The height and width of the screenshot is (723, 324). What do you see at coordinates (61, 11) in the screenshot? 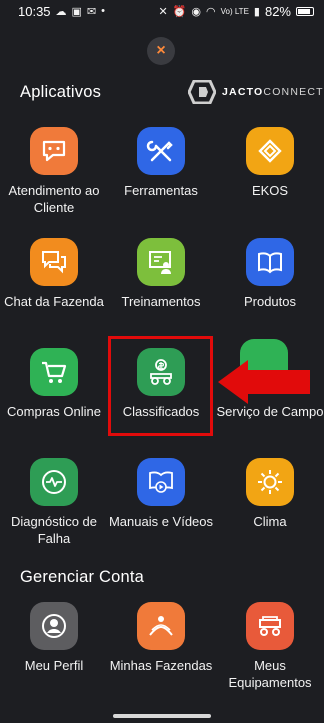
I see `cloud-icon: ☁` at bounding box center [61, 11].